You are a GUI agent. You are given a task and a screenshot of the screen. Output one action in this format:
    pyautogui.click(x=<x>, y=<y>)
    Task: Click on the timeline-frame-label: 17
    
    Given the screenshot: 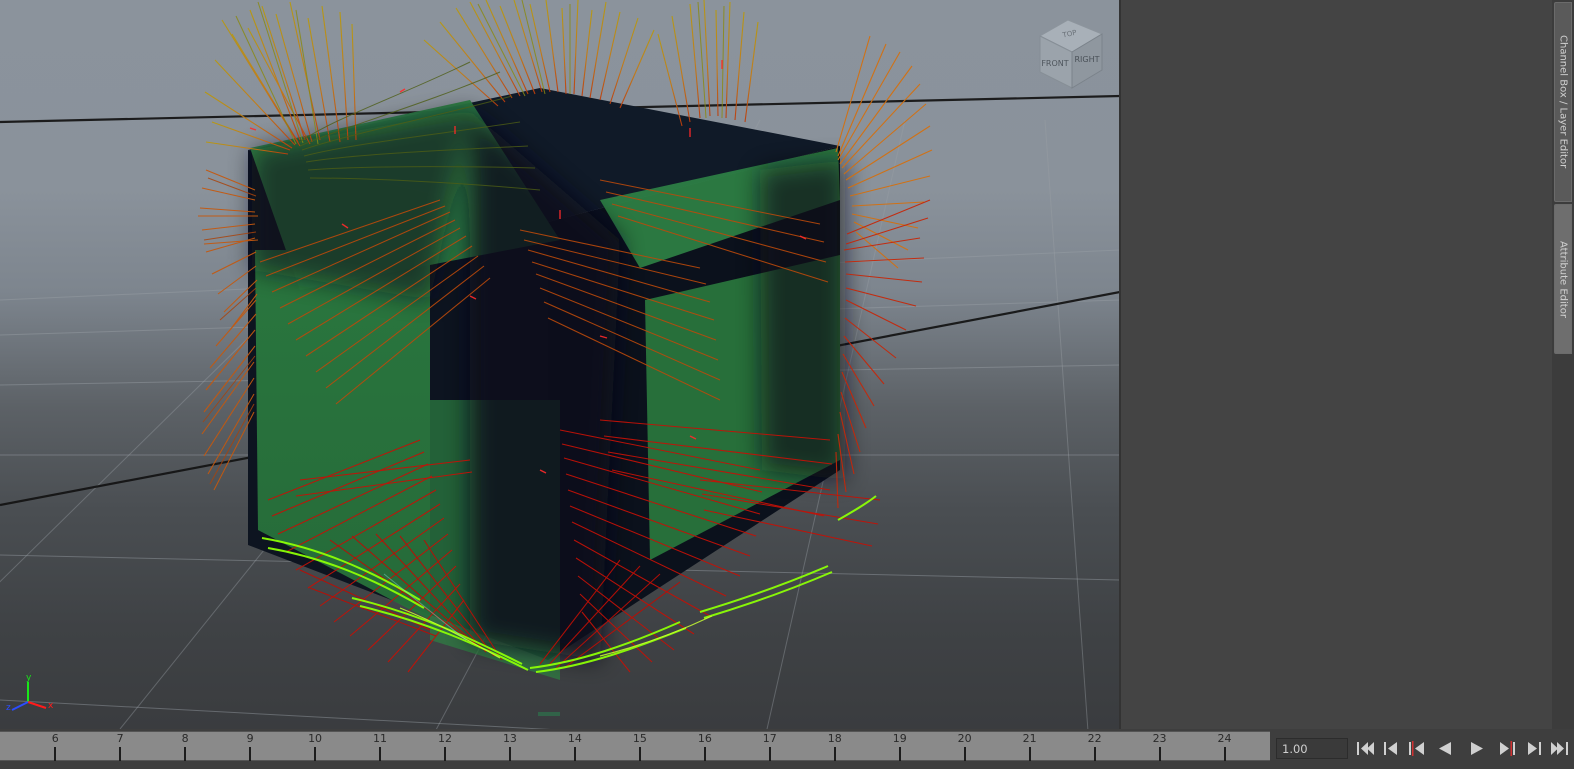 What is the action you would take?
    pyautogui.click(x=769, y=738)
    